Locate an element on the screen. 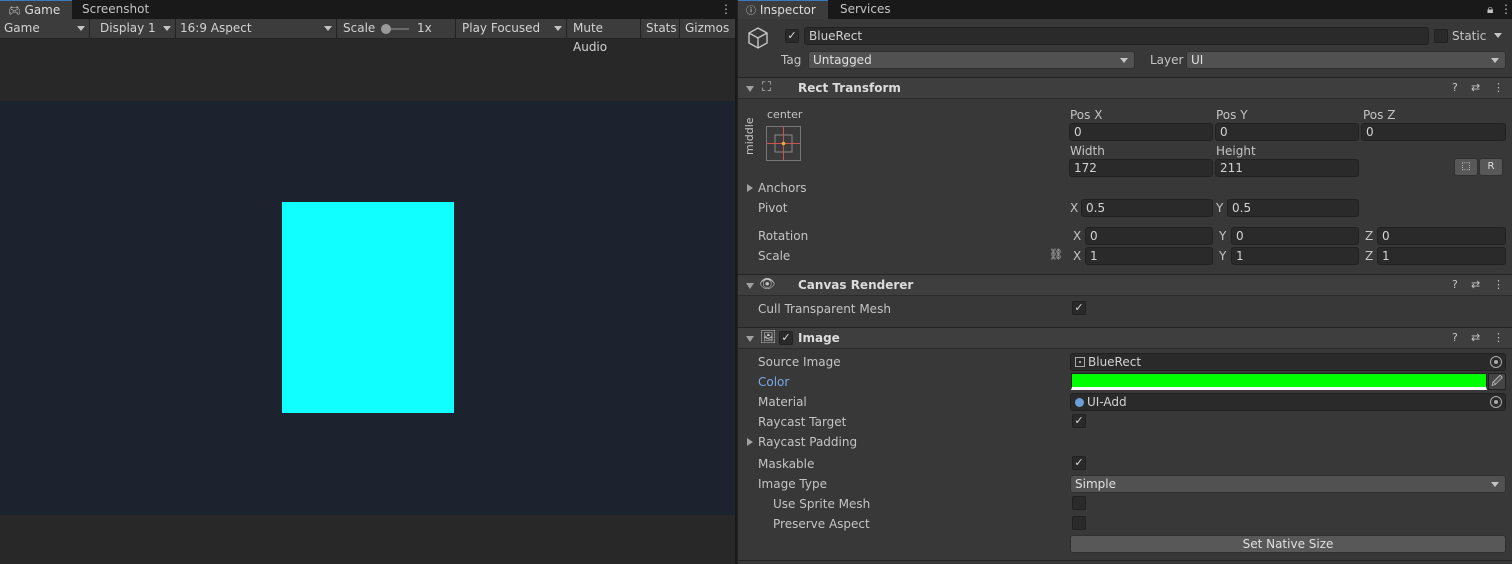 The width and height of the screenshot is (1512, 564). tab-inspector: ⓘ Inspector is located at coordinates (783, 9).